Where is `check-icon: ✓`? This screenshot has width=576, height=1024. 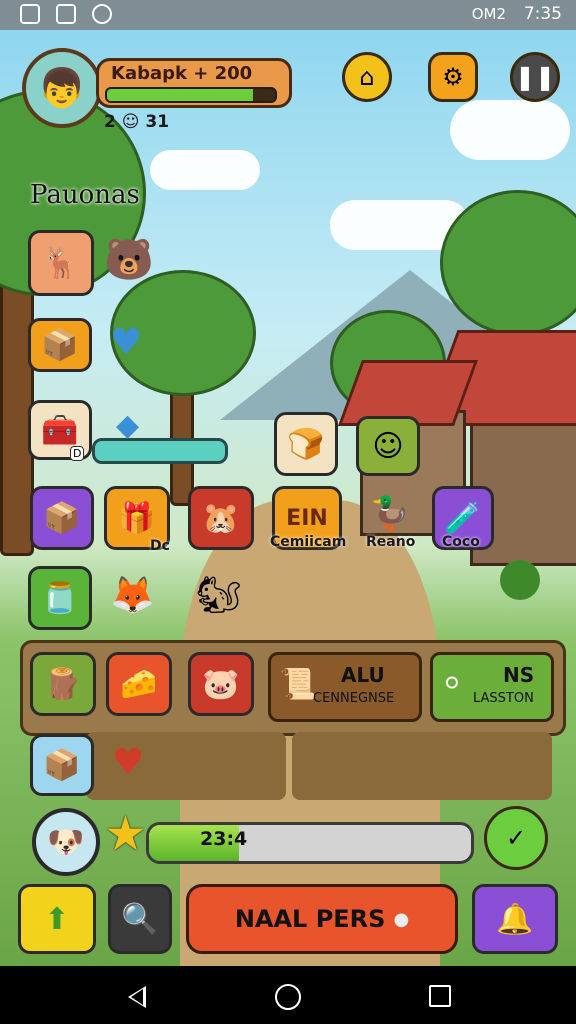
check-icon: ✓ is located at coordinates (516, 838).